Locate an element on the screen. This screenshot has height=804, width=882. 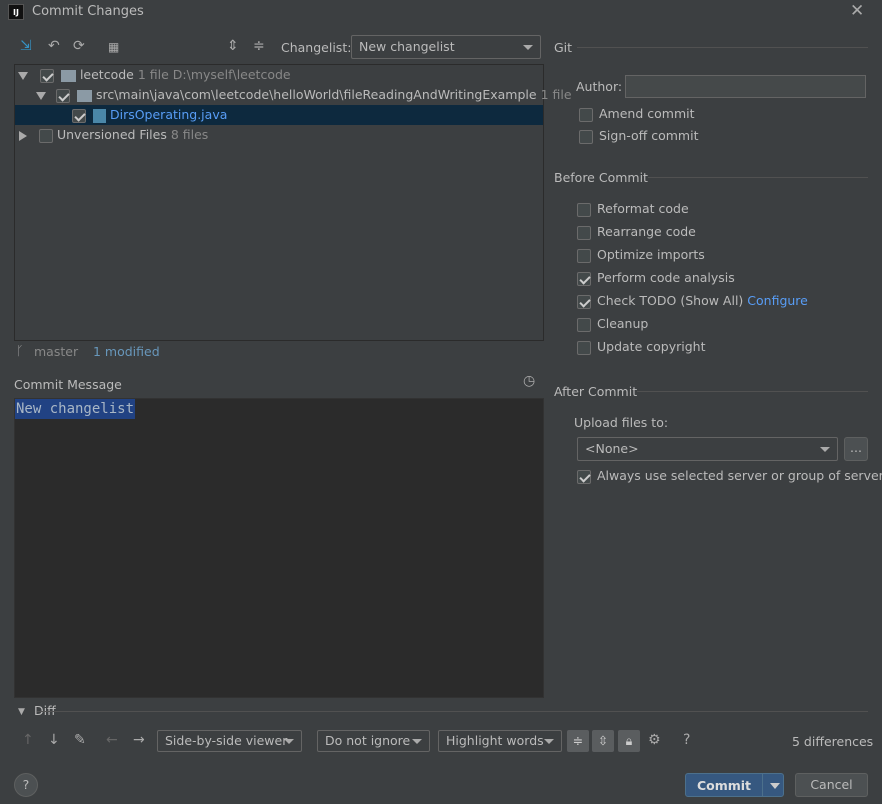
tree-node-file: DirsOperating.java is located at coordinates (279, 115).